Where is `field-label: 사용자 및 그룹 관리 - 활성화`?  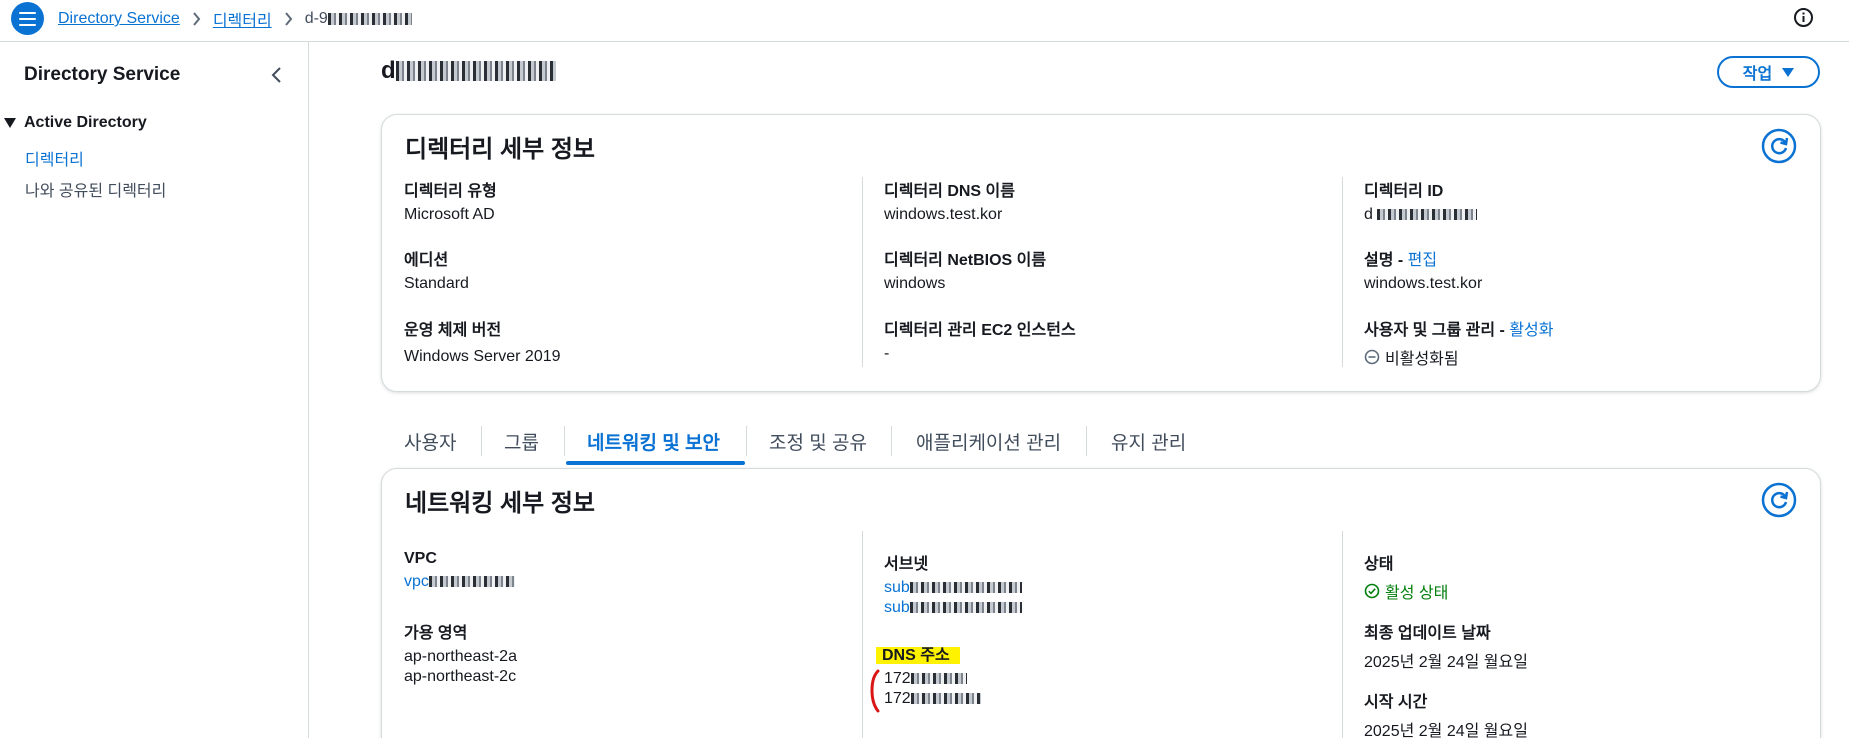 field-label: 사용자 및 그룹 관리 - 활성화 is located at coordinates (1459, 328).